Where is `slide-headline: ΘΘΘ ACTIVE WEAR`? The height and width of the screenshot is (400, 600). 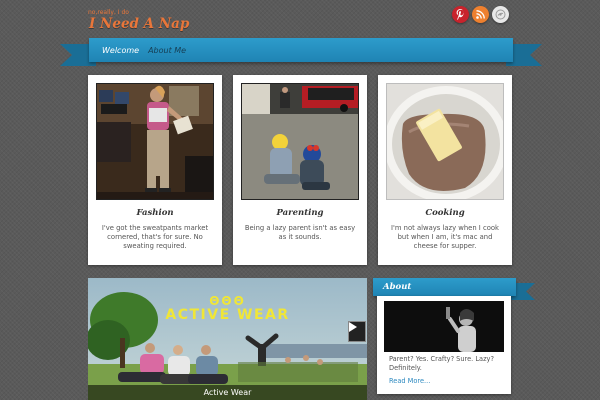 slide-headline: ΘΘΘ ACTIVE WEAR is located at coordinates (227, 309).